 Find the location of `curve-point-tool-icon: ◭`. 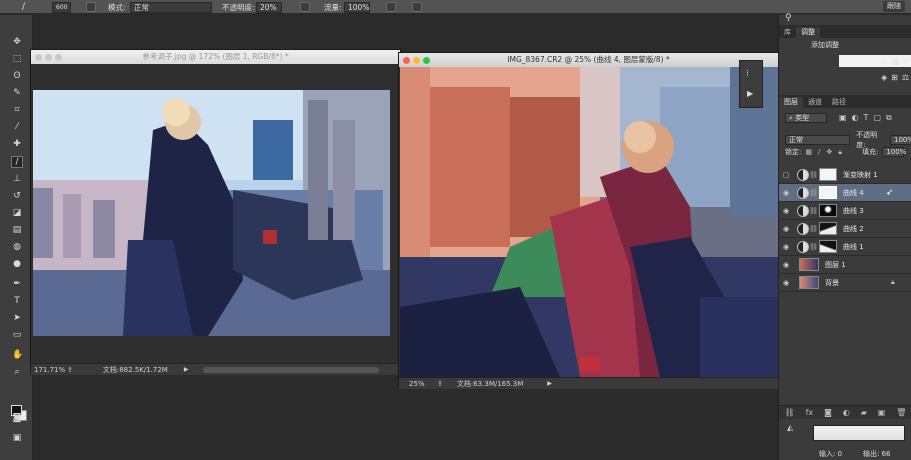

curve-point-tool-icon: ◭ is located at coordinates (790, 427).